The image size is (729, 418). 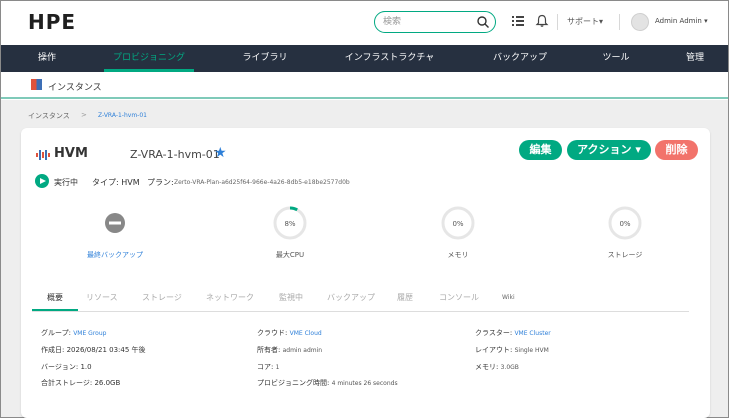 I want to click on instance-type-text: タイプ: HVM, so click(x=116, y=182).